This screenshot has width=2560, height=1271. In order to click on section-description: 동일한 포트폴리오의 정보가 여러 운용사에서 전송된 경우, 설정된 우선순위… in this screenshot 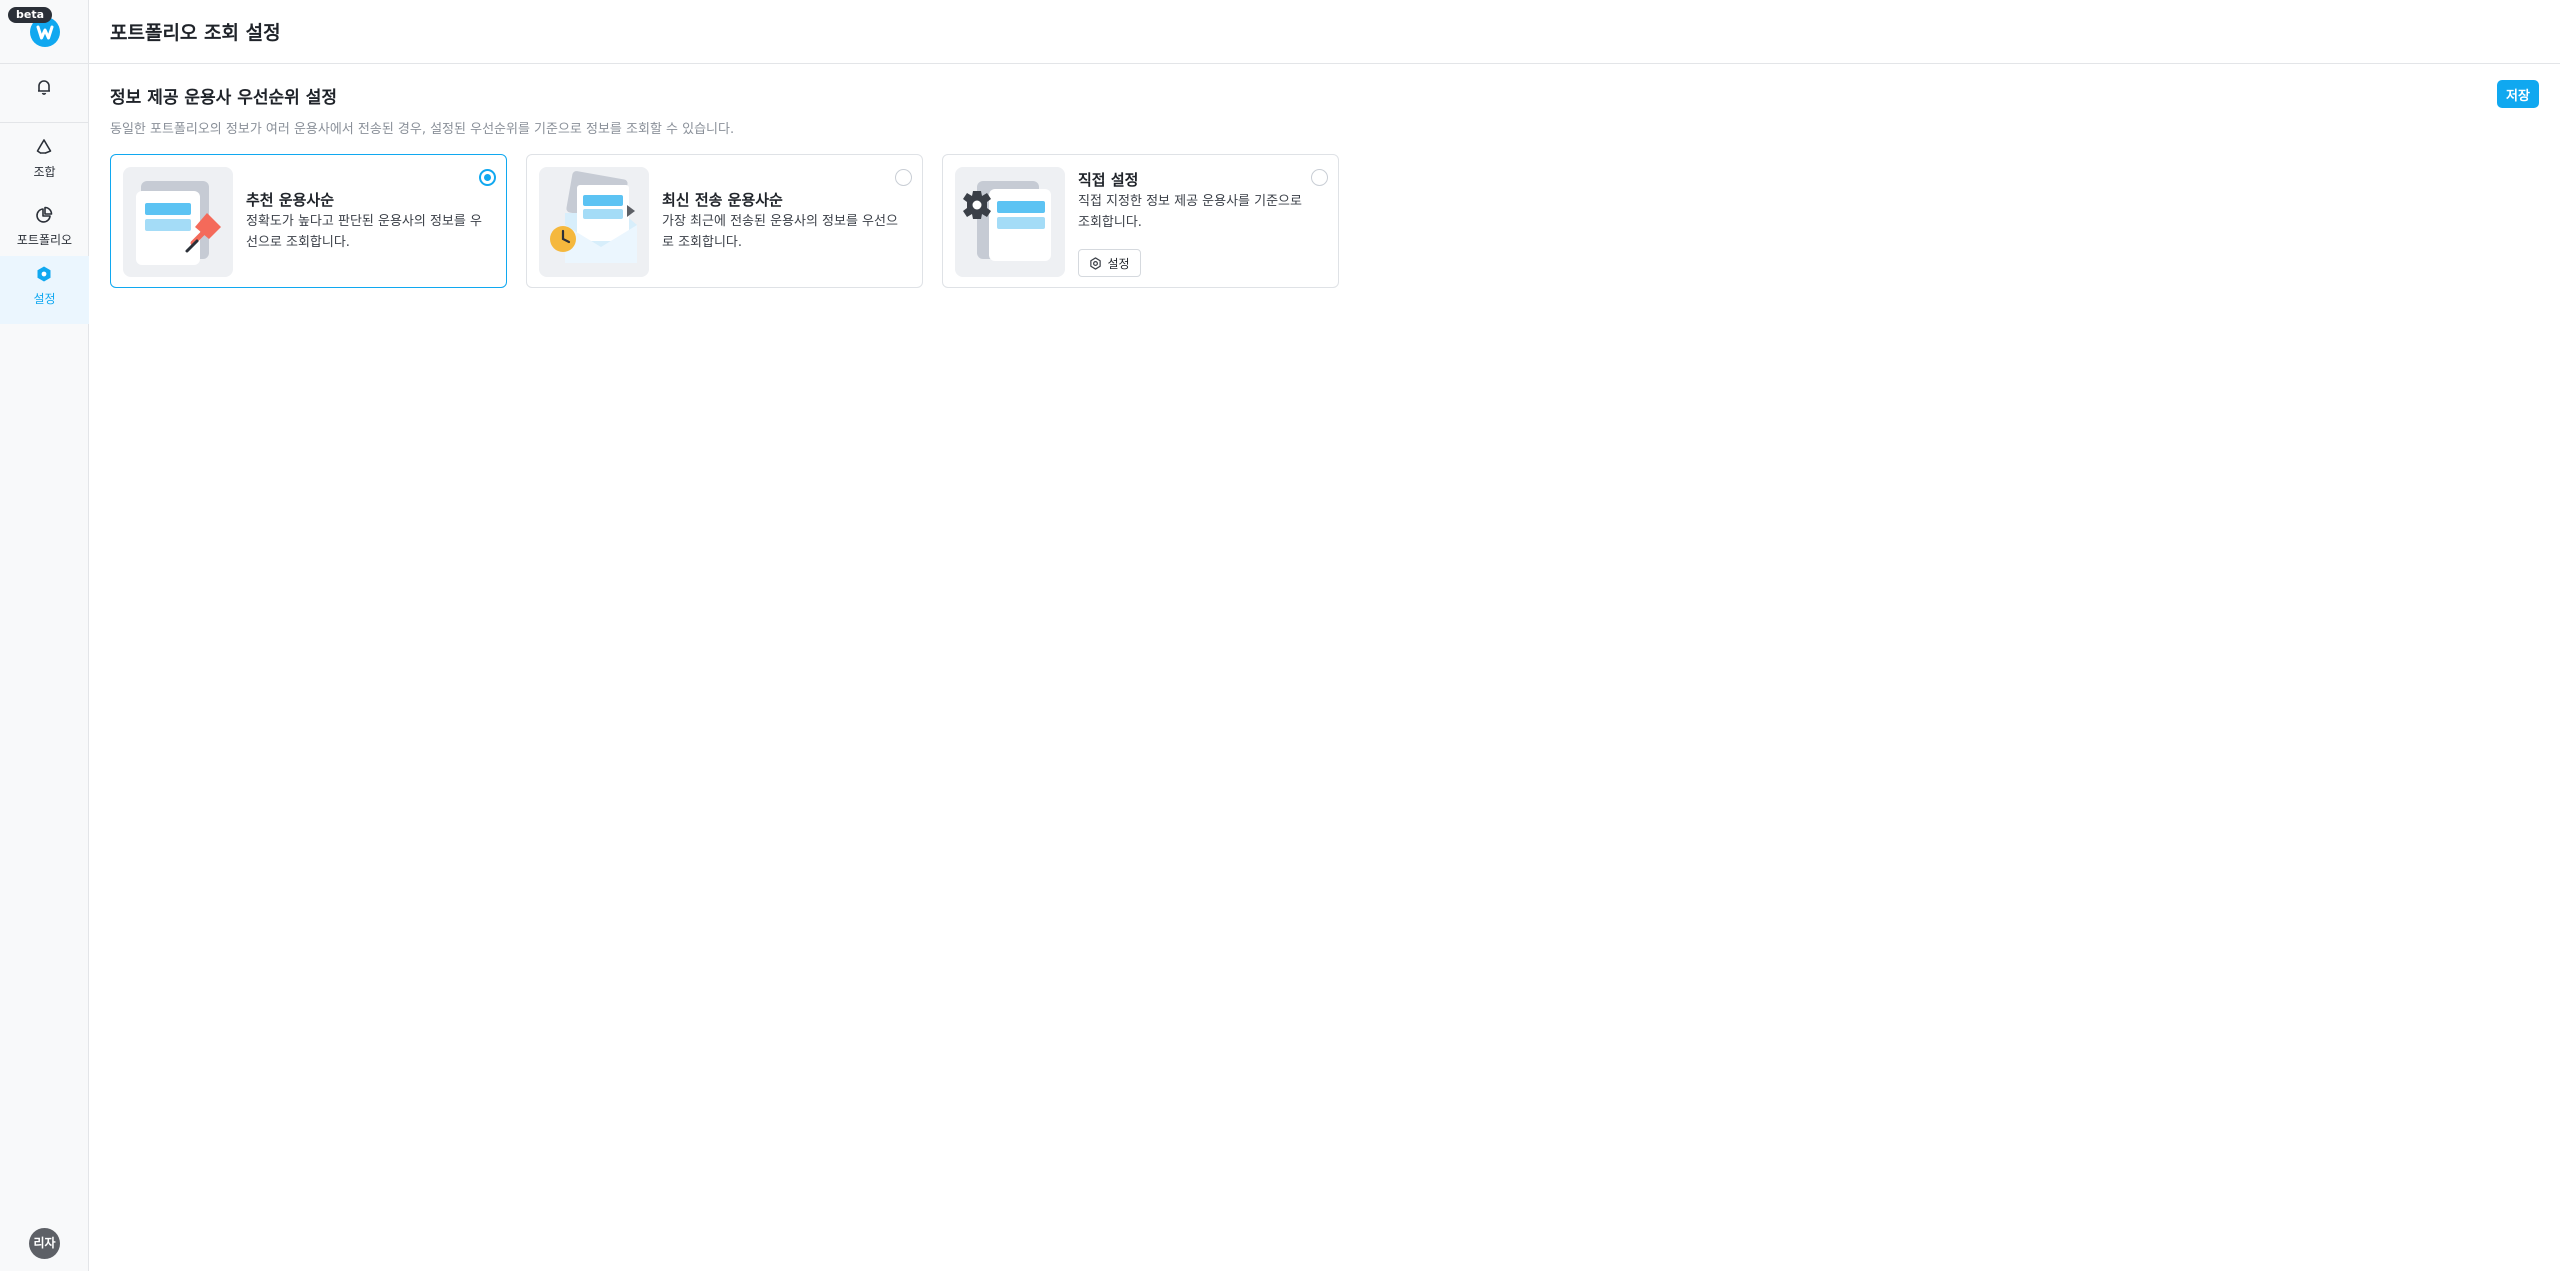, I will do `click(422, 129)`.